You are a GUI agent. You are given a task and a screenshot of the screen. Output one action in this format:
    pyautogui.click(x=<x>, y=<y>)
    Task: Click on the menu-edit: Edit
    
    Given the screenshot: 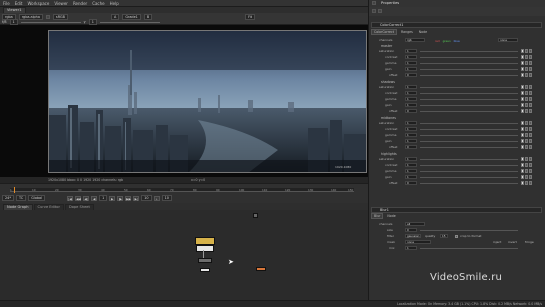 What is the action you would take?
    pyautogui.click(x=19, y=3)
    